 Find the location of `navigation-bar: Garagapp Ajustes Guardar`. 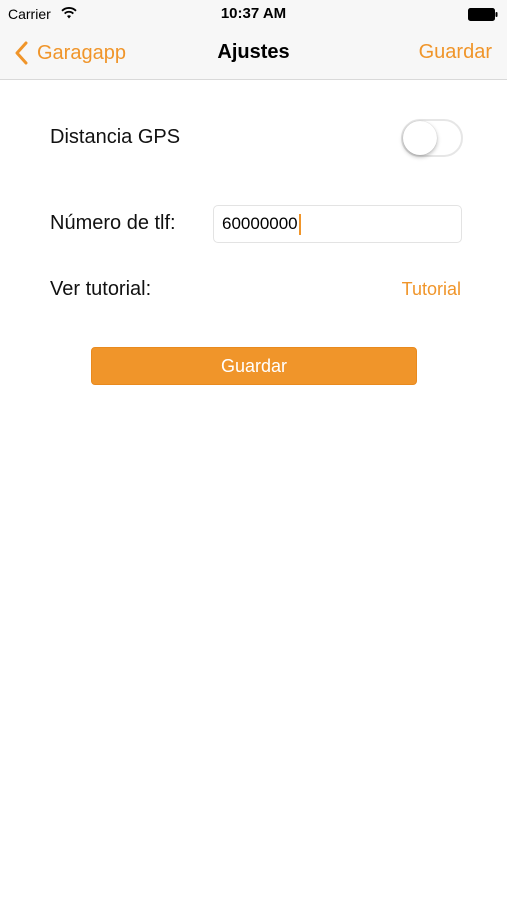

navigation-bar: Garagapp Ajustes Guardar is located at coordinates (253, 54).